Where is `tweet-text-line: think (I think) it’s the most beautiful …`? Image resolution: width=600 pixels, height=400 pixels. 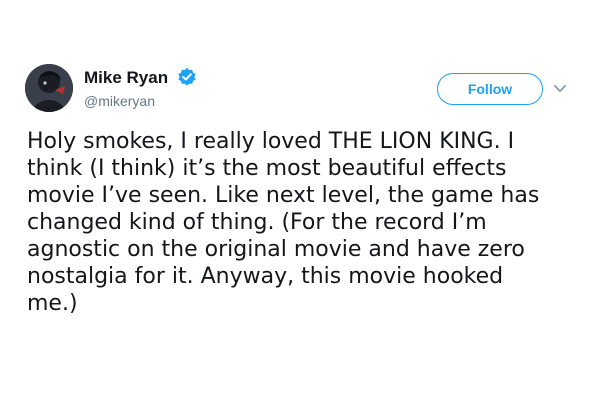 tweet-text-line: think (I think) it’s the most beautiful … is located at coordinates (267, 168).